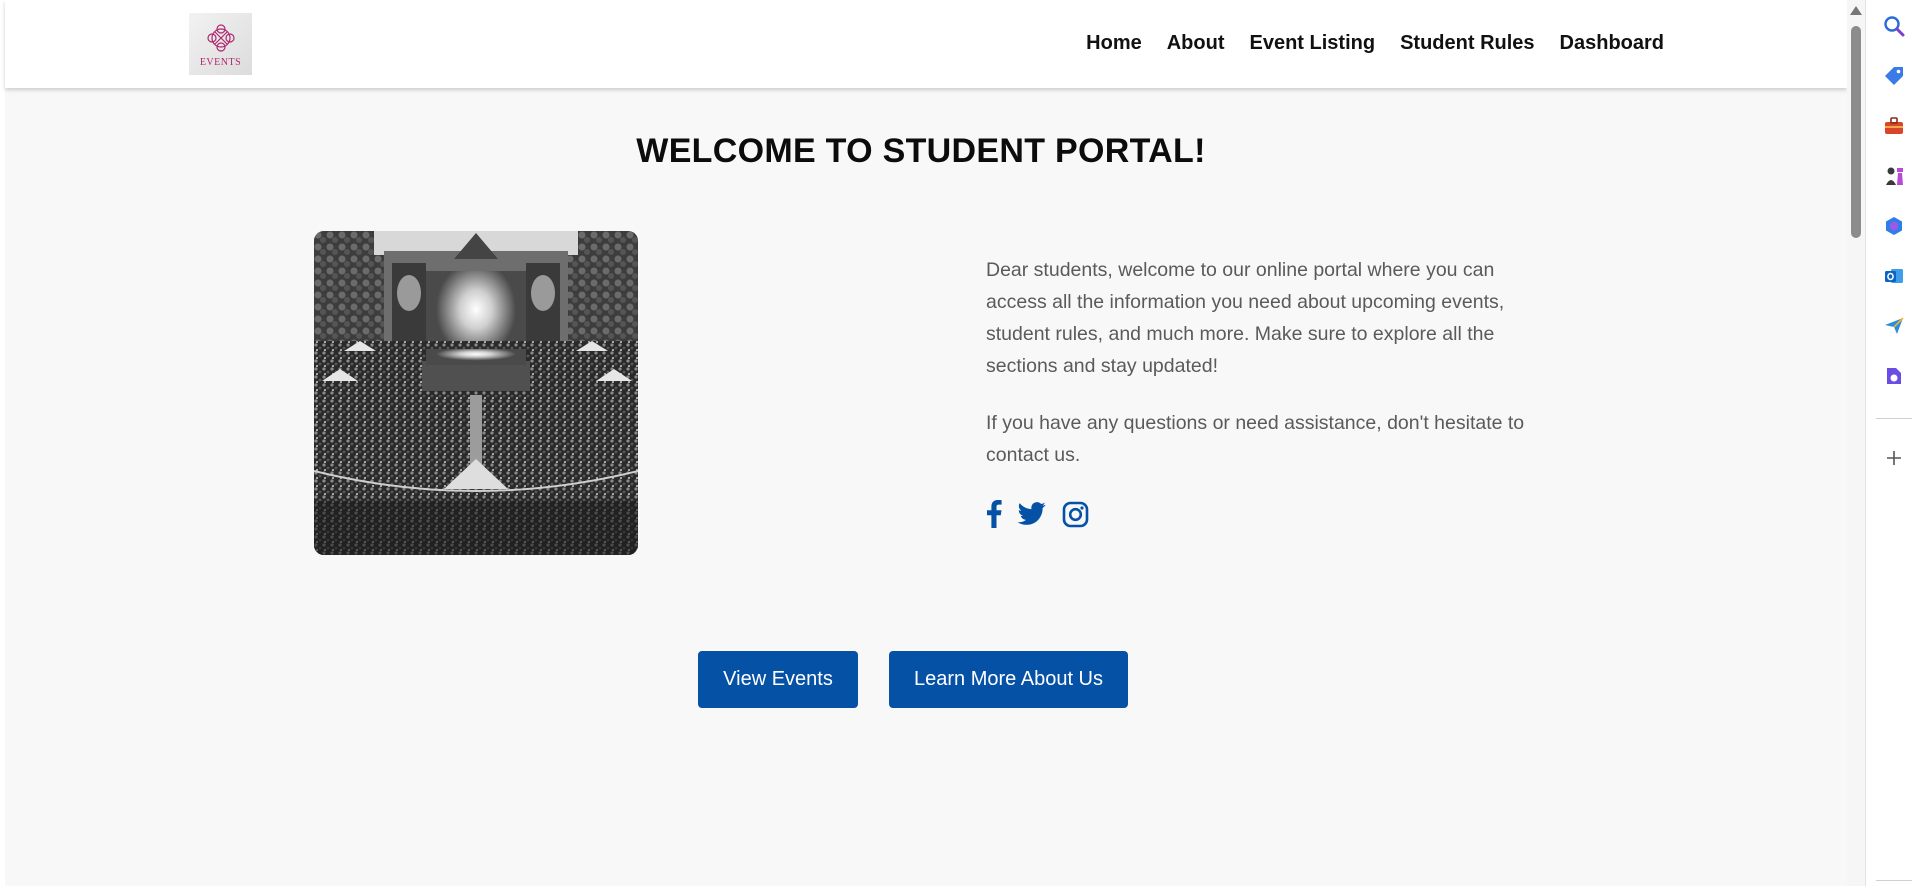 The height and width of the screenshot is (886, 1920). I want to click on page-scrollbar, so click(1856, 443).